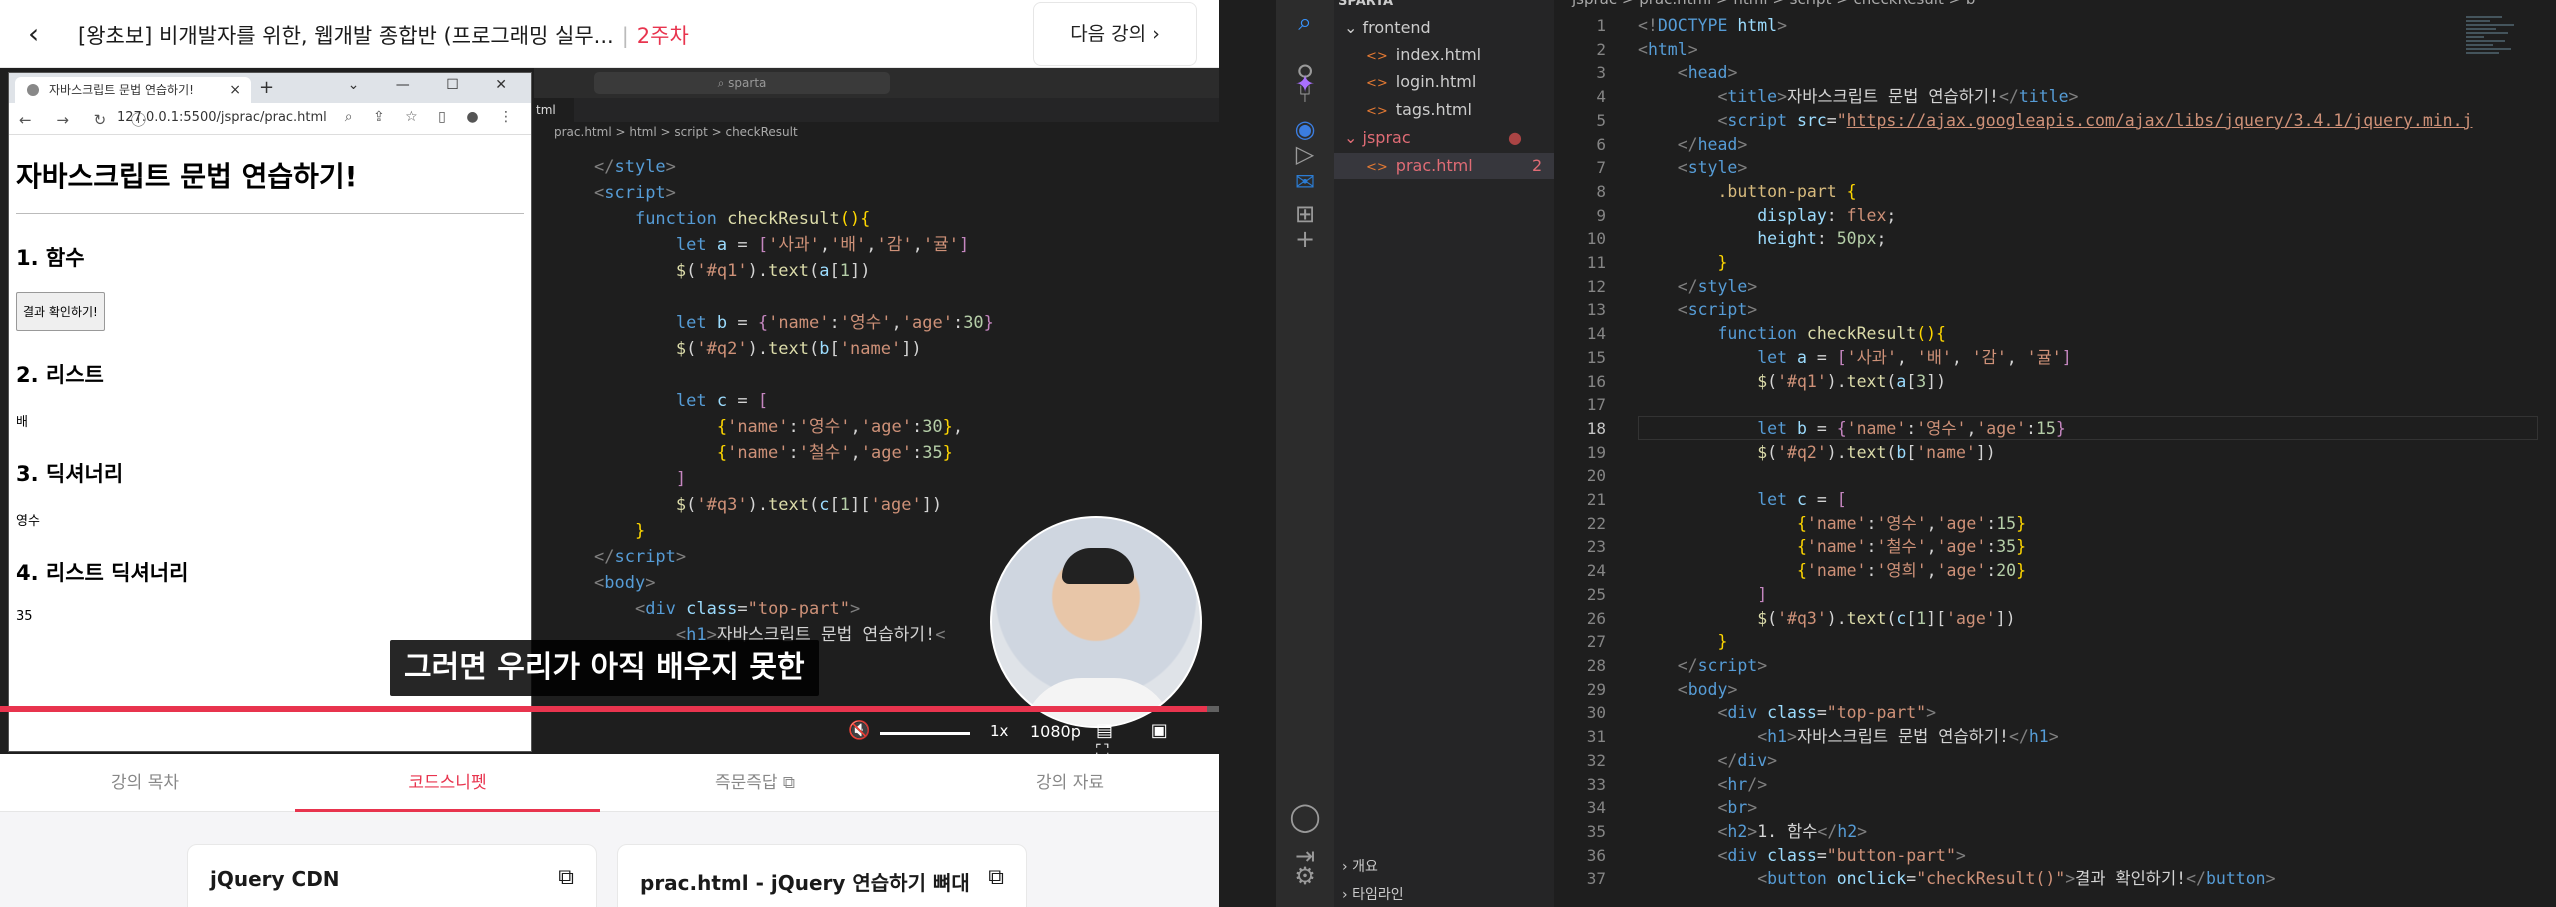 Image resolution: width=2556 pixels, height=907 pixels. Describe the element at coordinates (742, 83) in the screenshot. I see `command-search: ⌕ sparta` at that location.